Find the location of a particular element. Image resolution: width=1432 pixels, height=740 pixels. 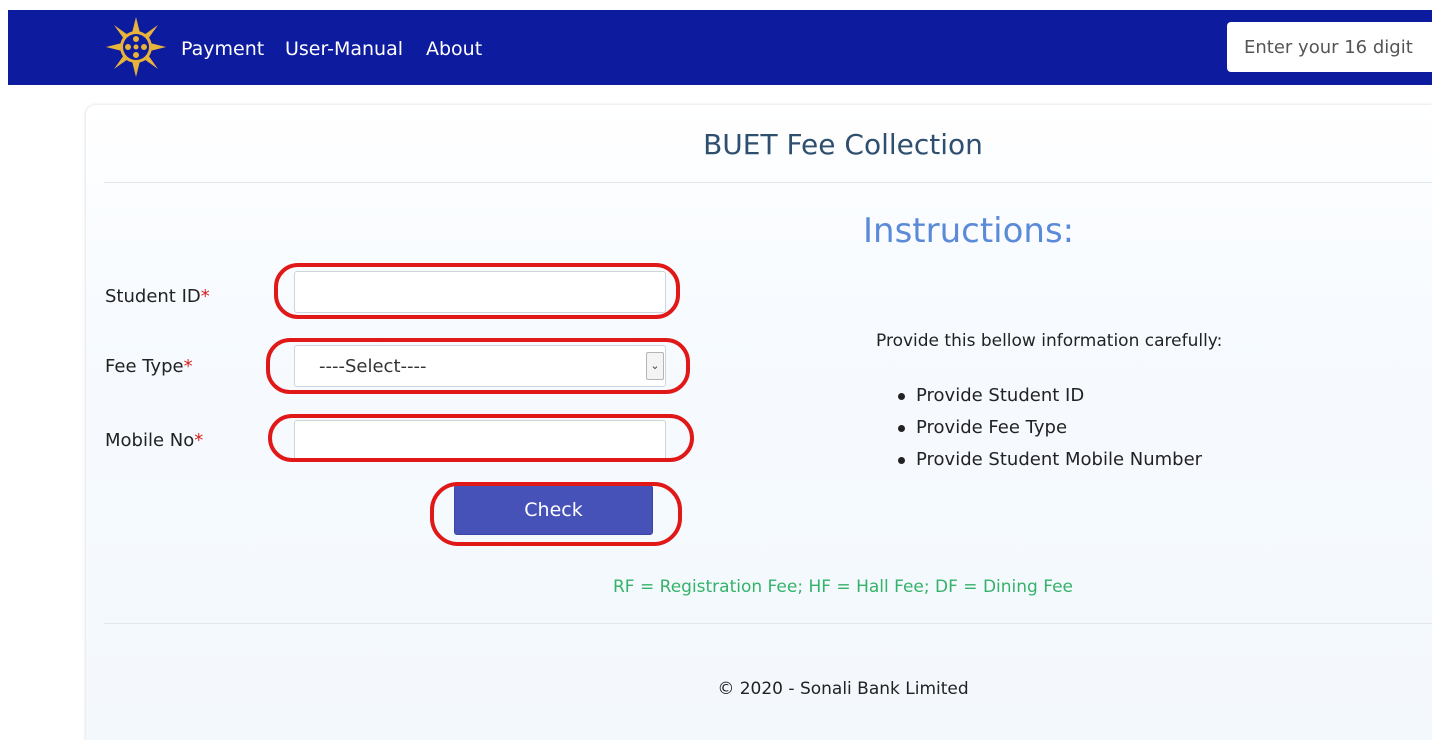

mobile-no-label-text: Mobile No is located at coordinates (150, 440).